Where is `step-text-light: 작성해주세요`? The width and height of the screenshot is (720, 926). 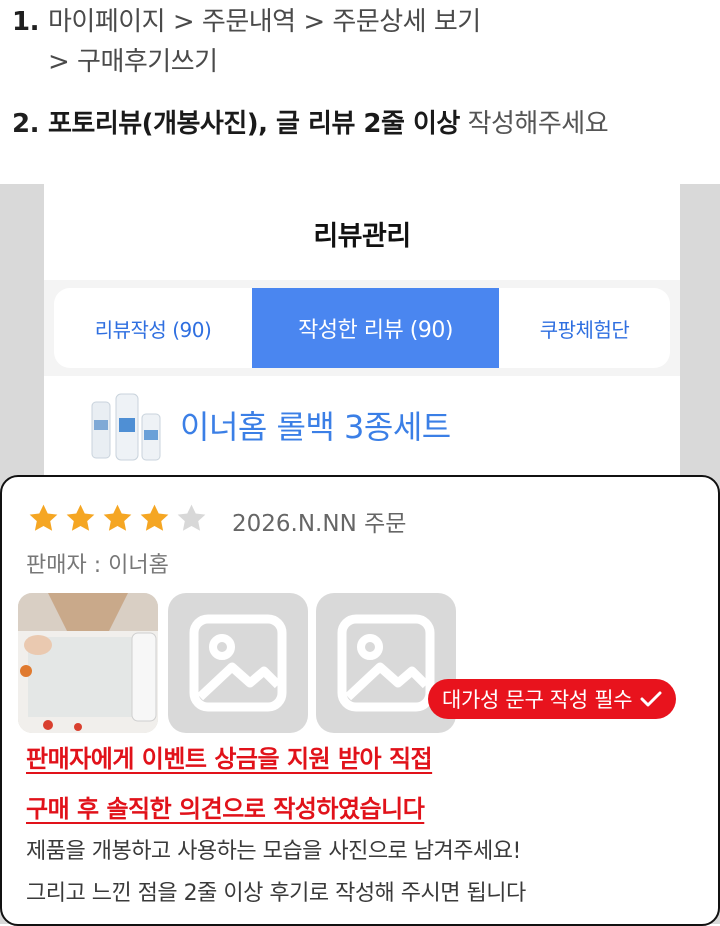 step-text-light: 작성해주세요 is located at coordinates (534, 124).